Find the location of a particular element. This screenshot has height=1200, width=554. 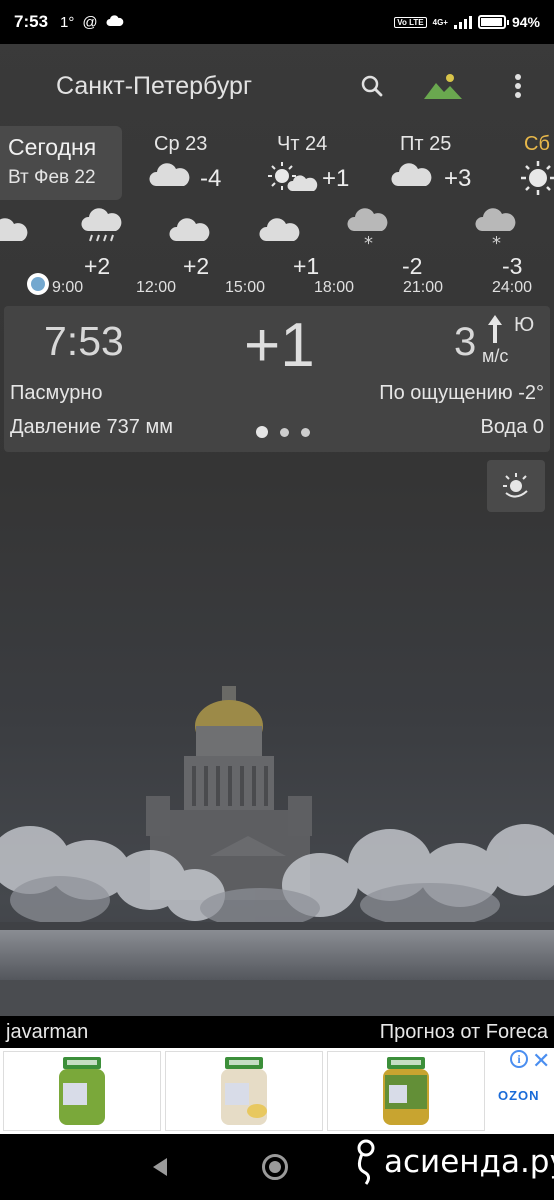

landscape-icon is located at coordinates (443, 86).